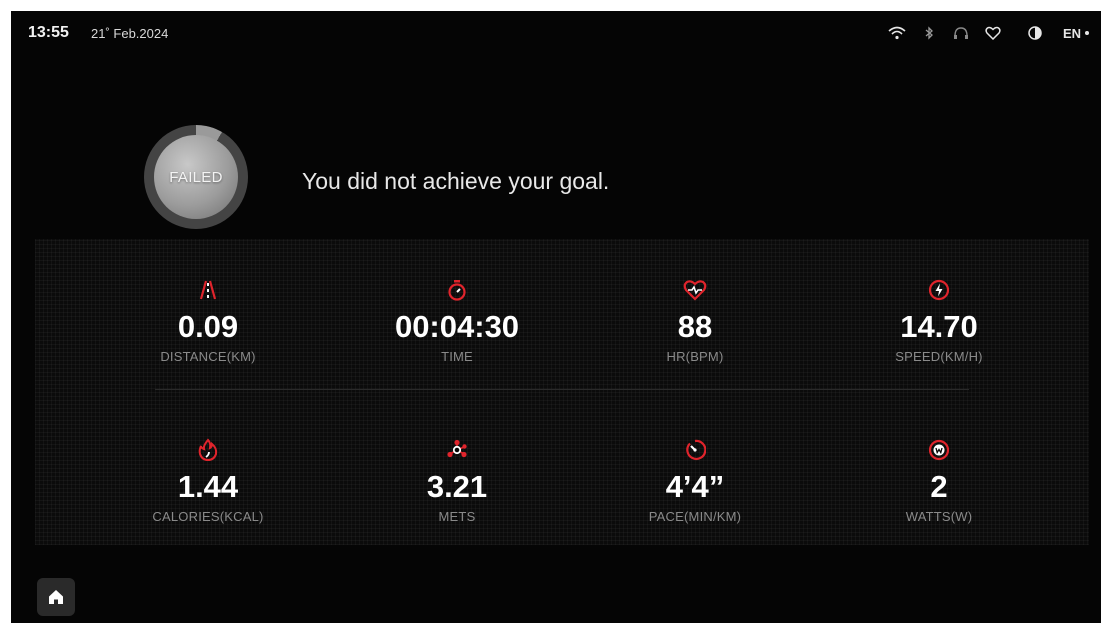 This screenshot has width=1111, height=628. I want to click on home-button, so click(56, 597).